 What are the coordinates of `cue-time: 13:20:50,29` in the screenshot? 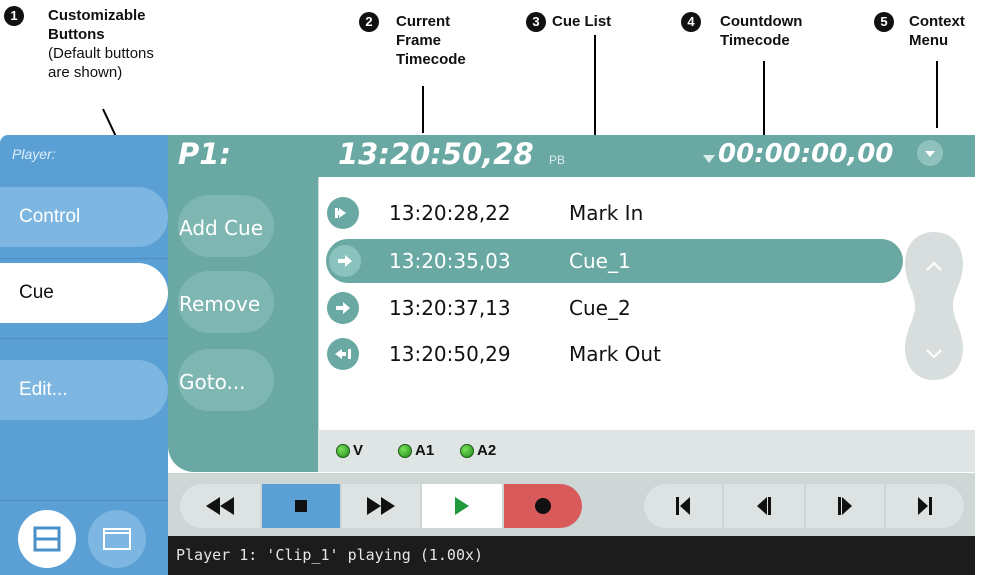 It's located at (450, 354).